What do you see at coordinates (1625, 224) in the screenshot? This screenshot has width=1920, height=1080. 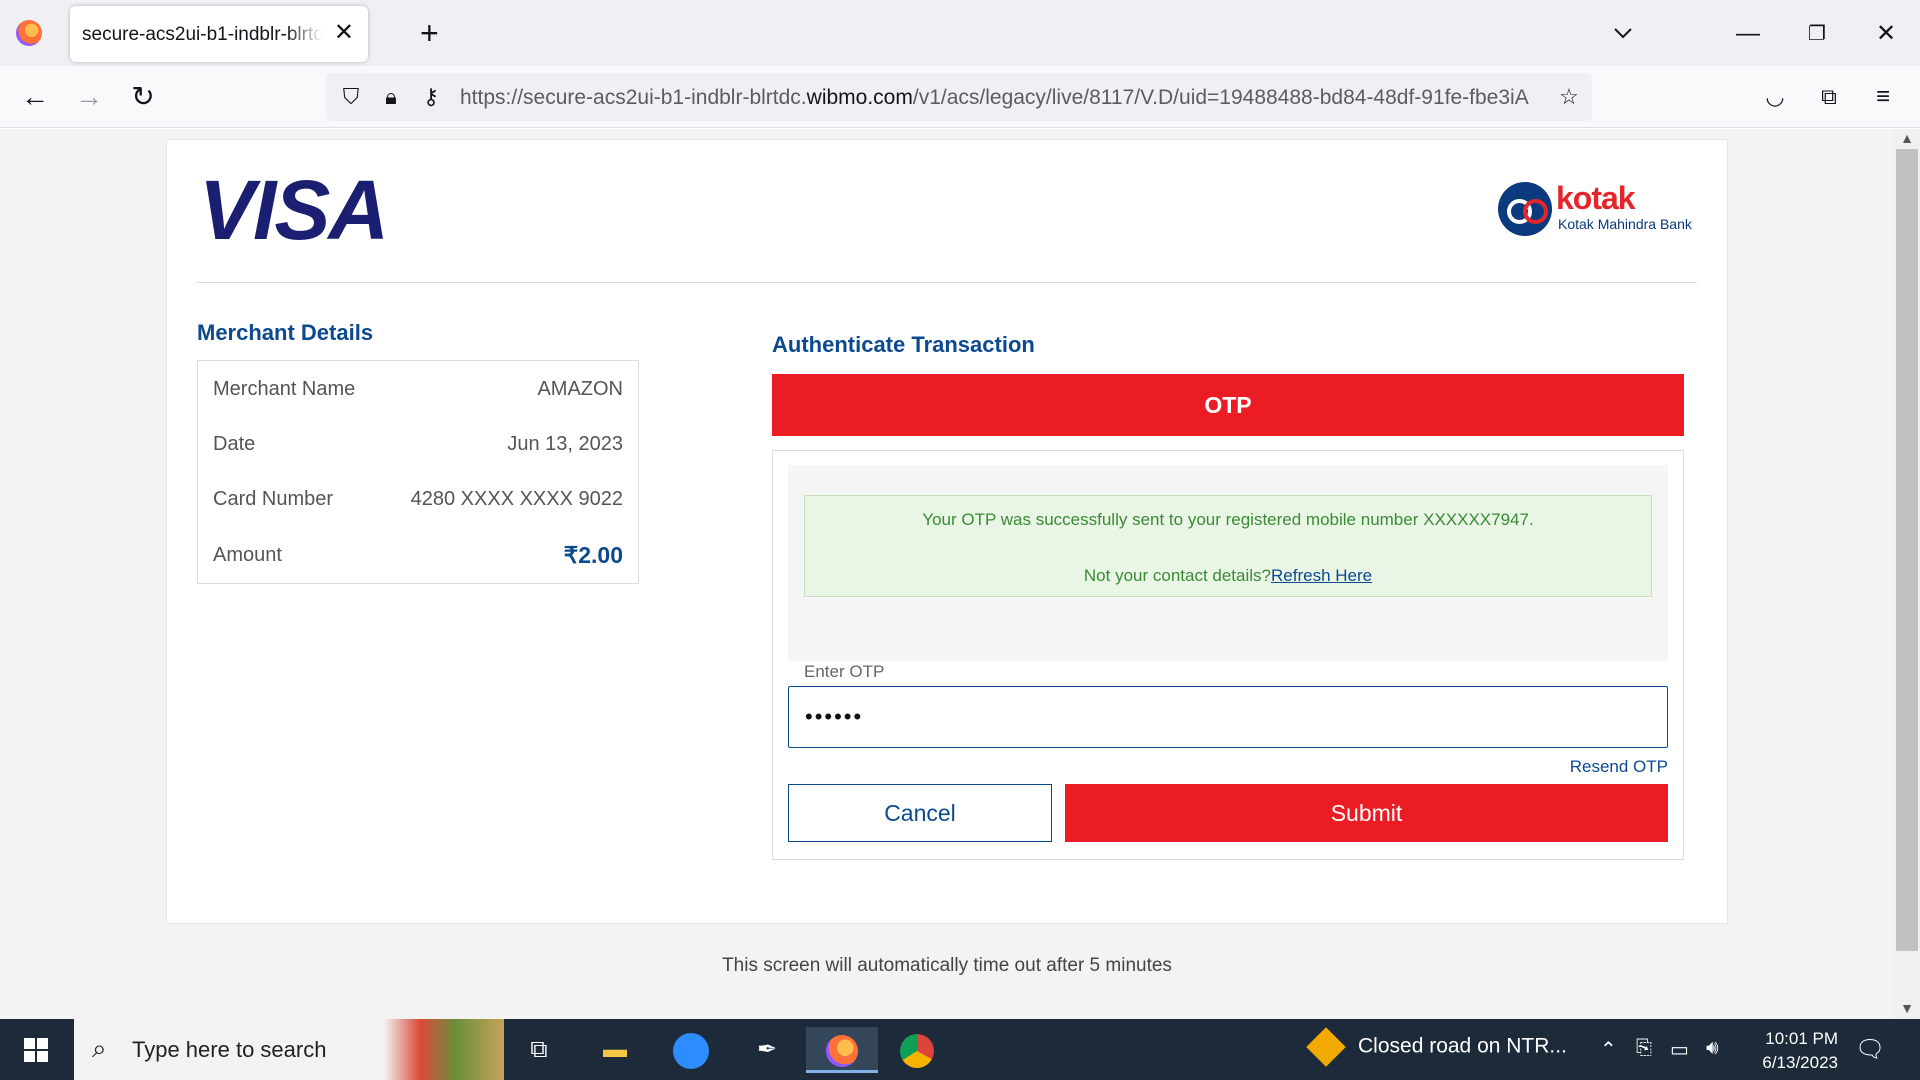 I see `bank-fullname: Kotak Mahindra Bank` at bounding box center [1625, 224].